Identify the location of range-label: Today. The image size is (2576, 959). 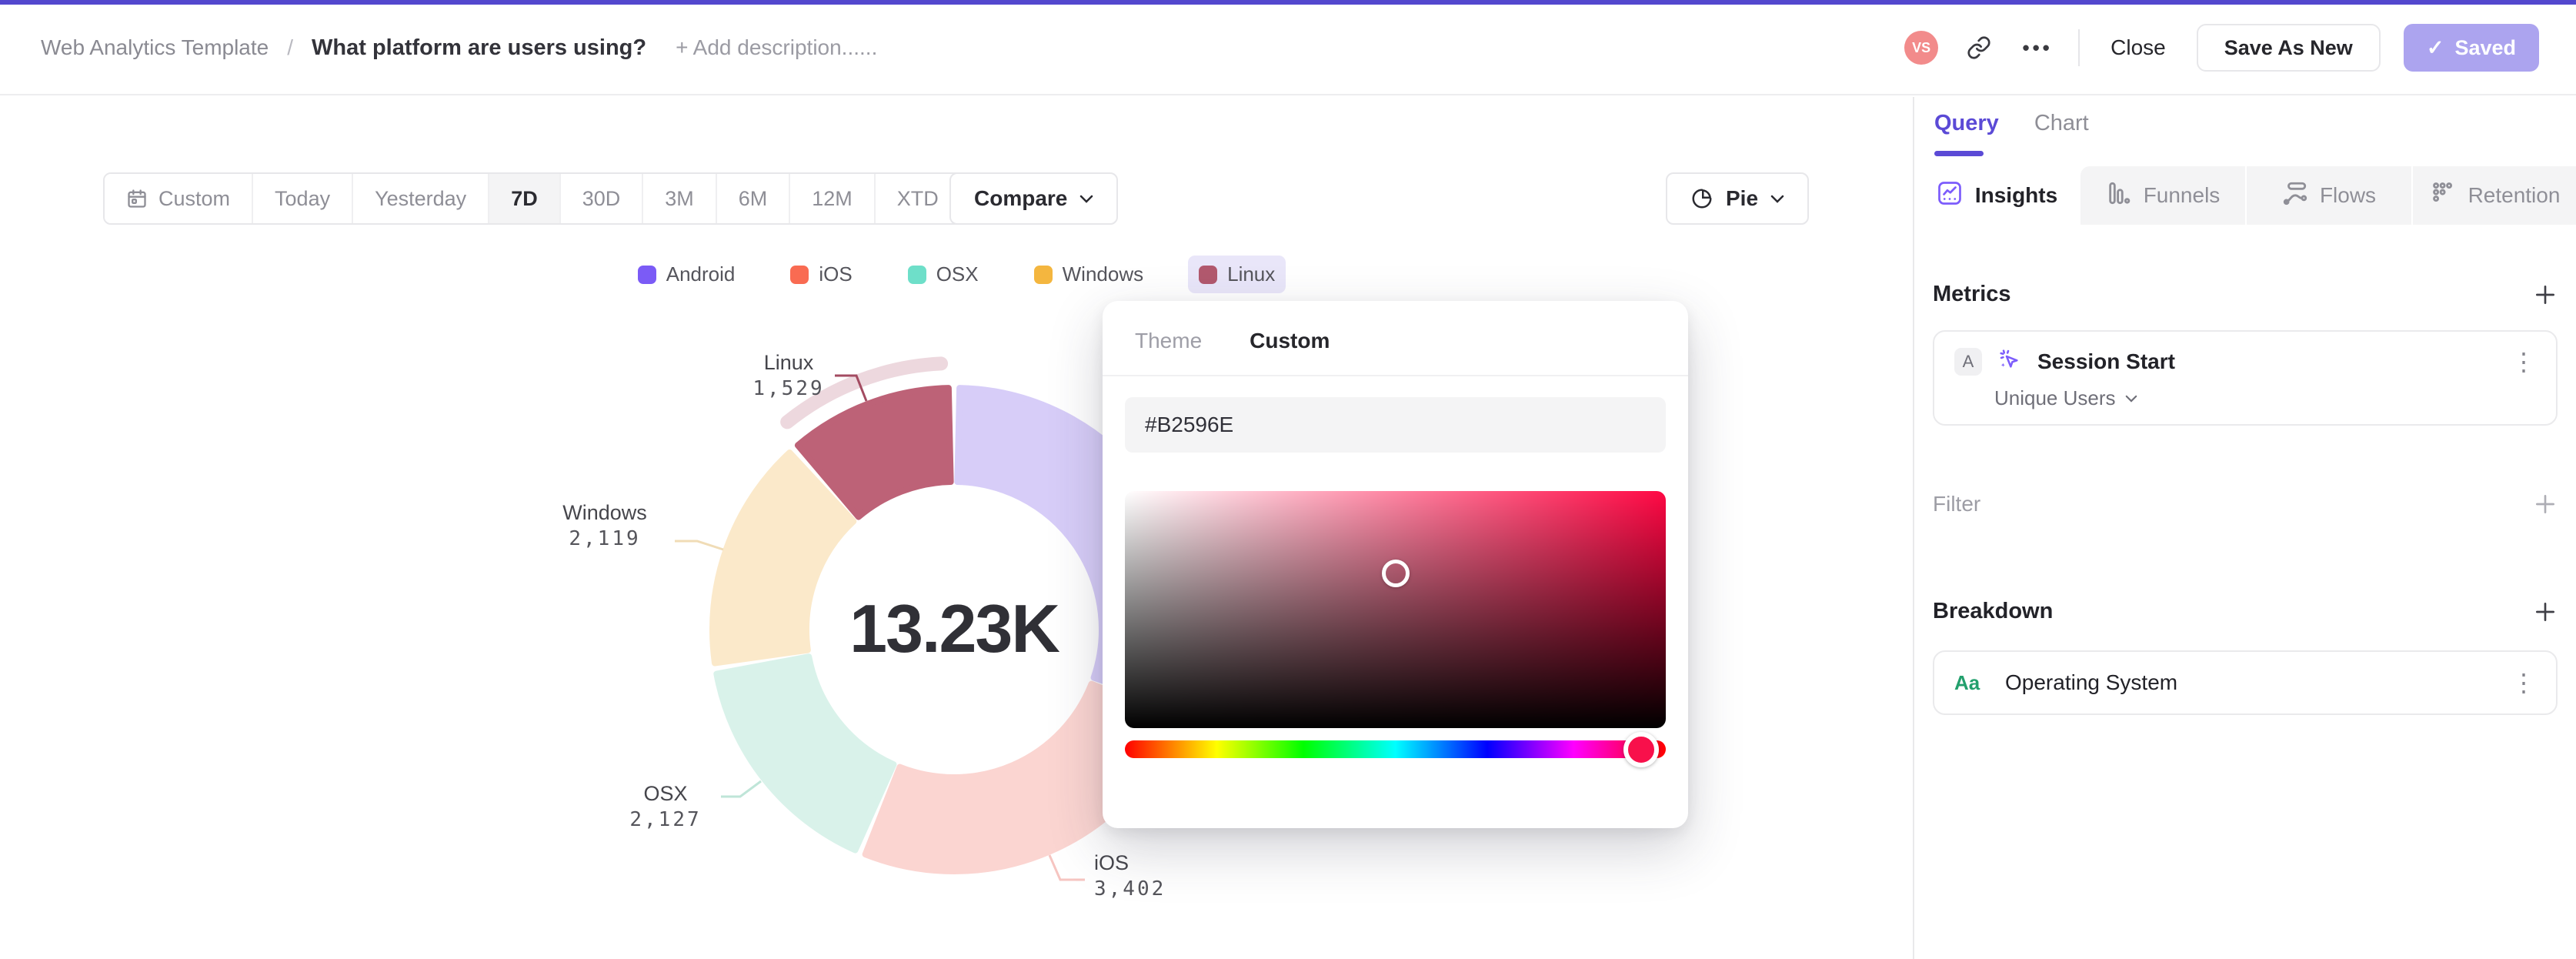
(303, 198).